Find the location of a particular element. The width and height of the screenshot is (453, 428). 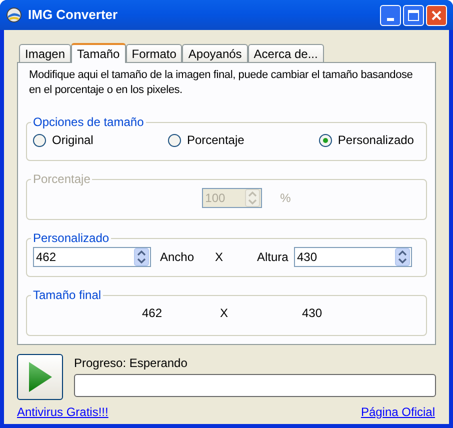

tab: Tamaño is located at coordinates (98, 53).